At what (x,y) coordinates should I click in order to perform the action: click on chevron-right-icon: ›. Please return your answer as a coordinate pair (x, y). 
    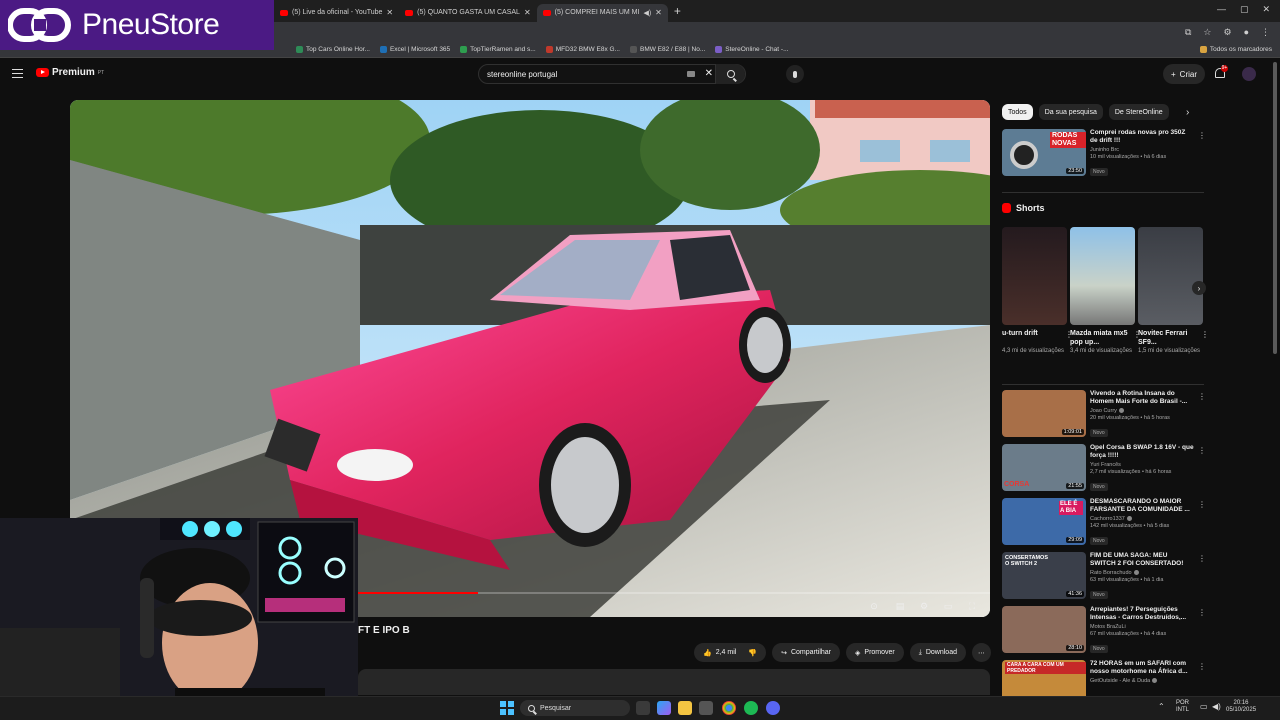
    Looking at the image, I should click on (1187, 112).